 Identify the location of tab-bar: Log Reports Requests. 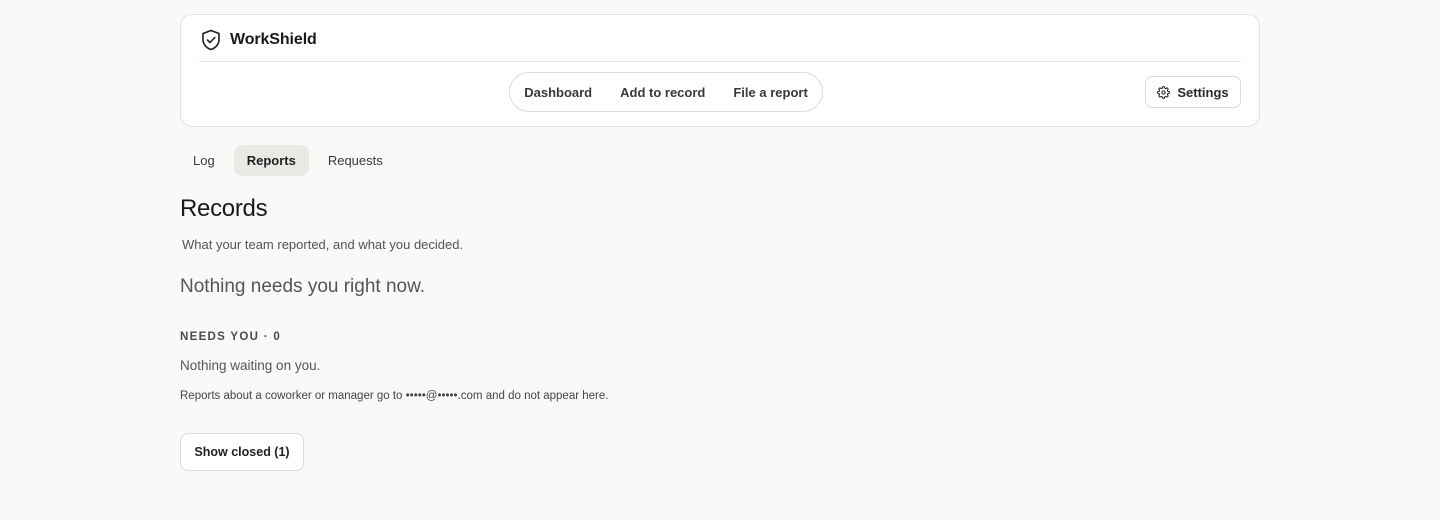
(288, 160).